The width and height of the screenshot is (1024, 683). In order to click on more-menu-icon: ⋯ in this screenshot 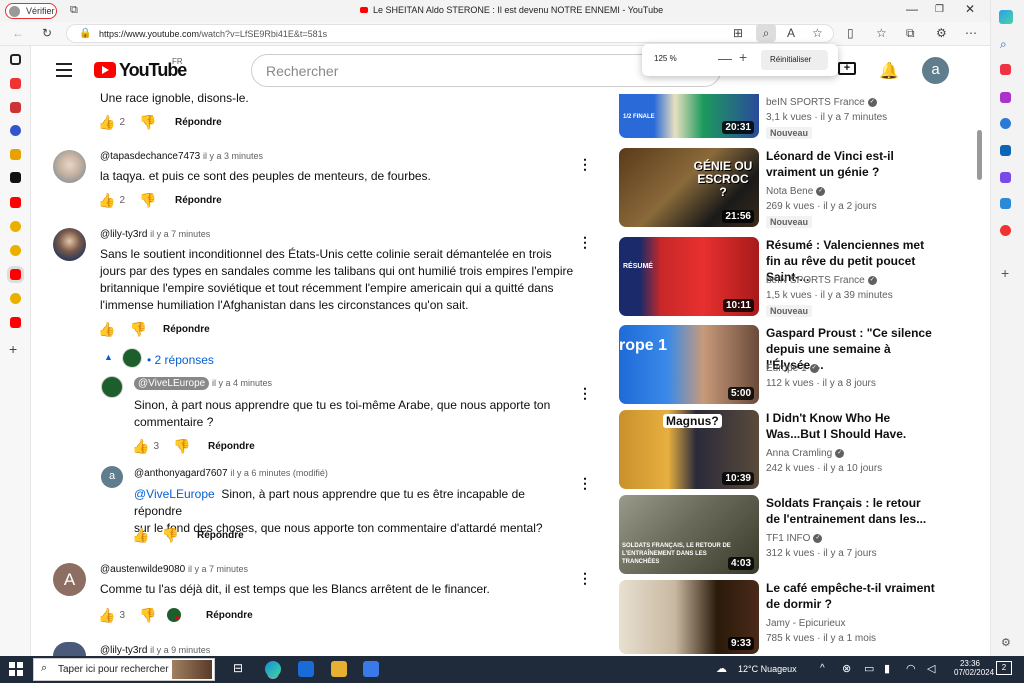, I will do `click(971, 33)`.